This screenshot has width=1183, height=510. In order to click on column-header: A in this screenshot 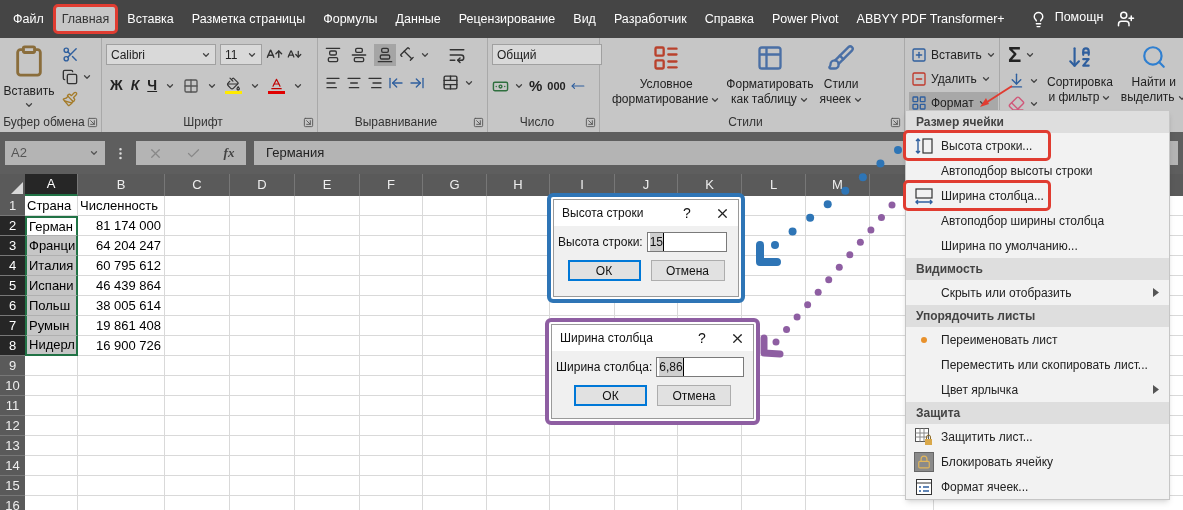, I will do `click(51, 185)`.